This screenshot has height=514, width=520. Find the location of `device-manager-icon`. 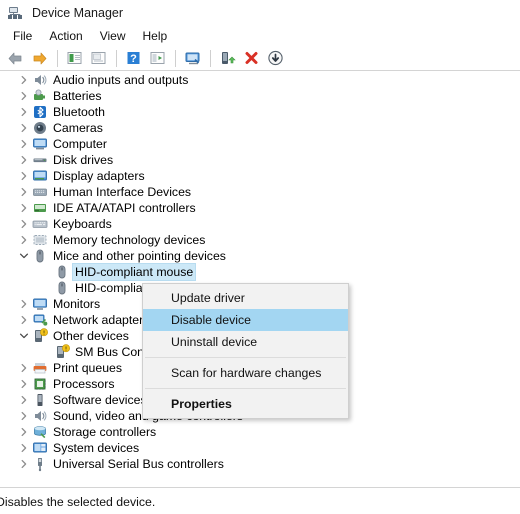

device-manager-icon is located at coordinates (15, 13).